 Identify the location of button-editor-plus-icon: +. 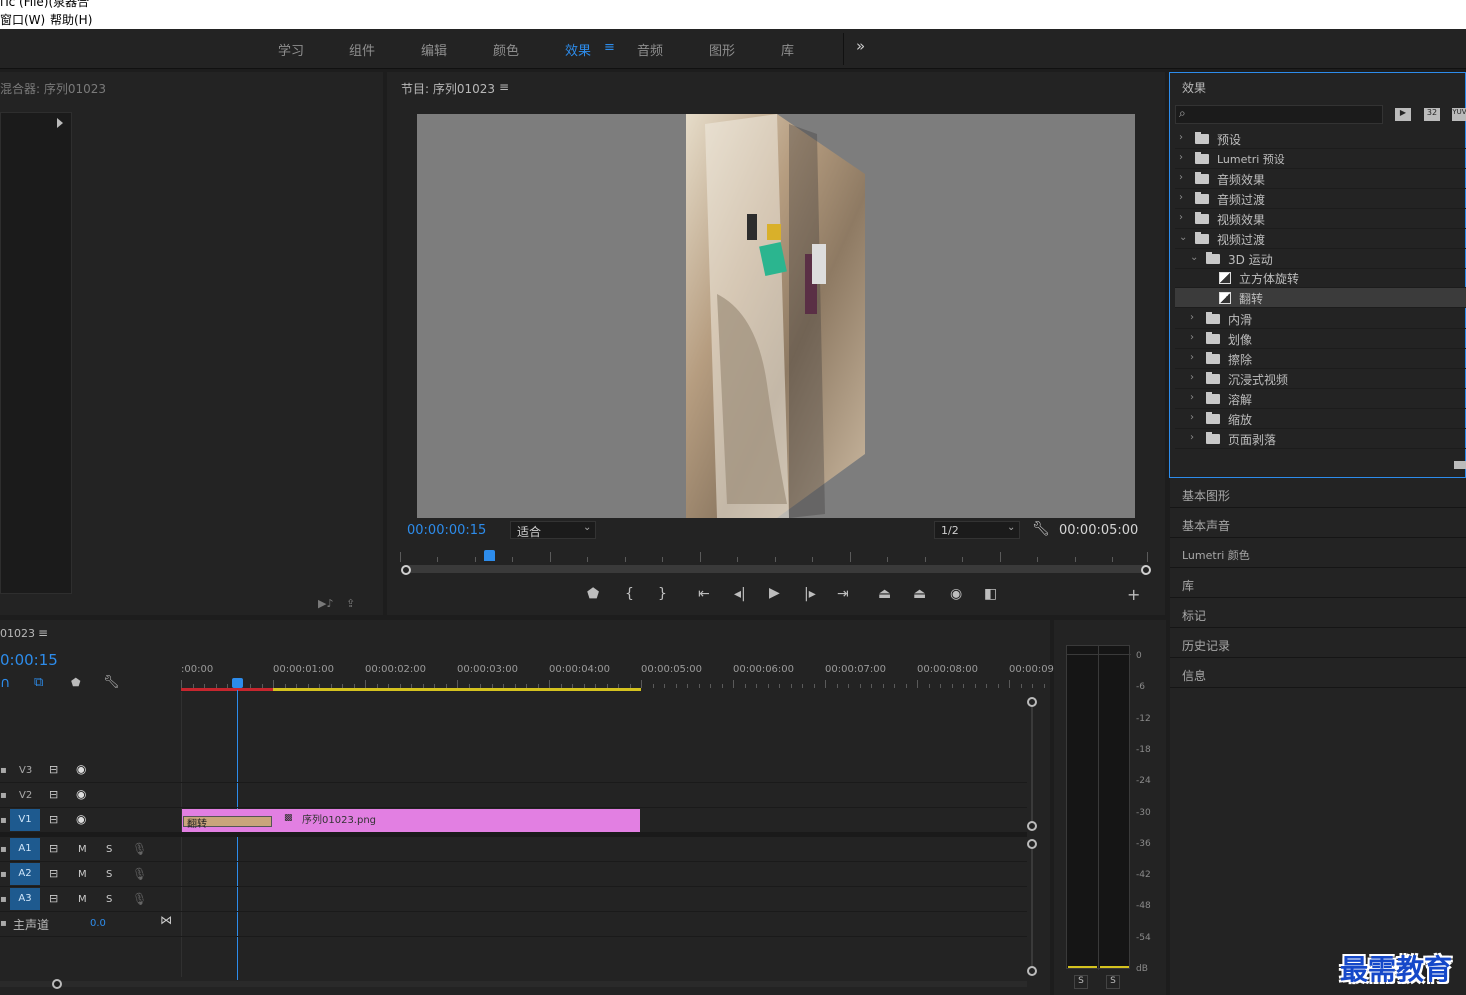
(1133, 594).